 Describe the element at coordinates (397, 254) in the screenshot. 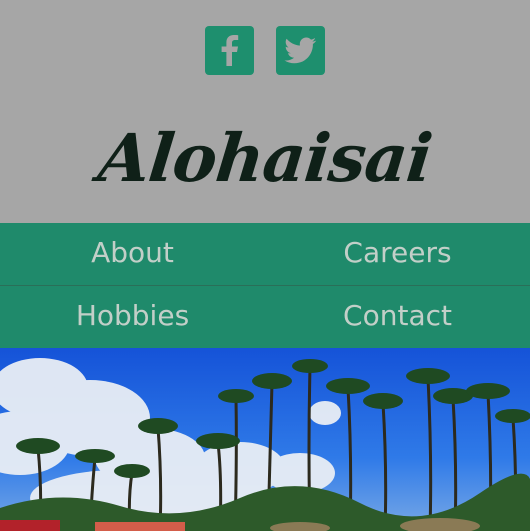

I see `nav-item-careers: Careers` at that location.